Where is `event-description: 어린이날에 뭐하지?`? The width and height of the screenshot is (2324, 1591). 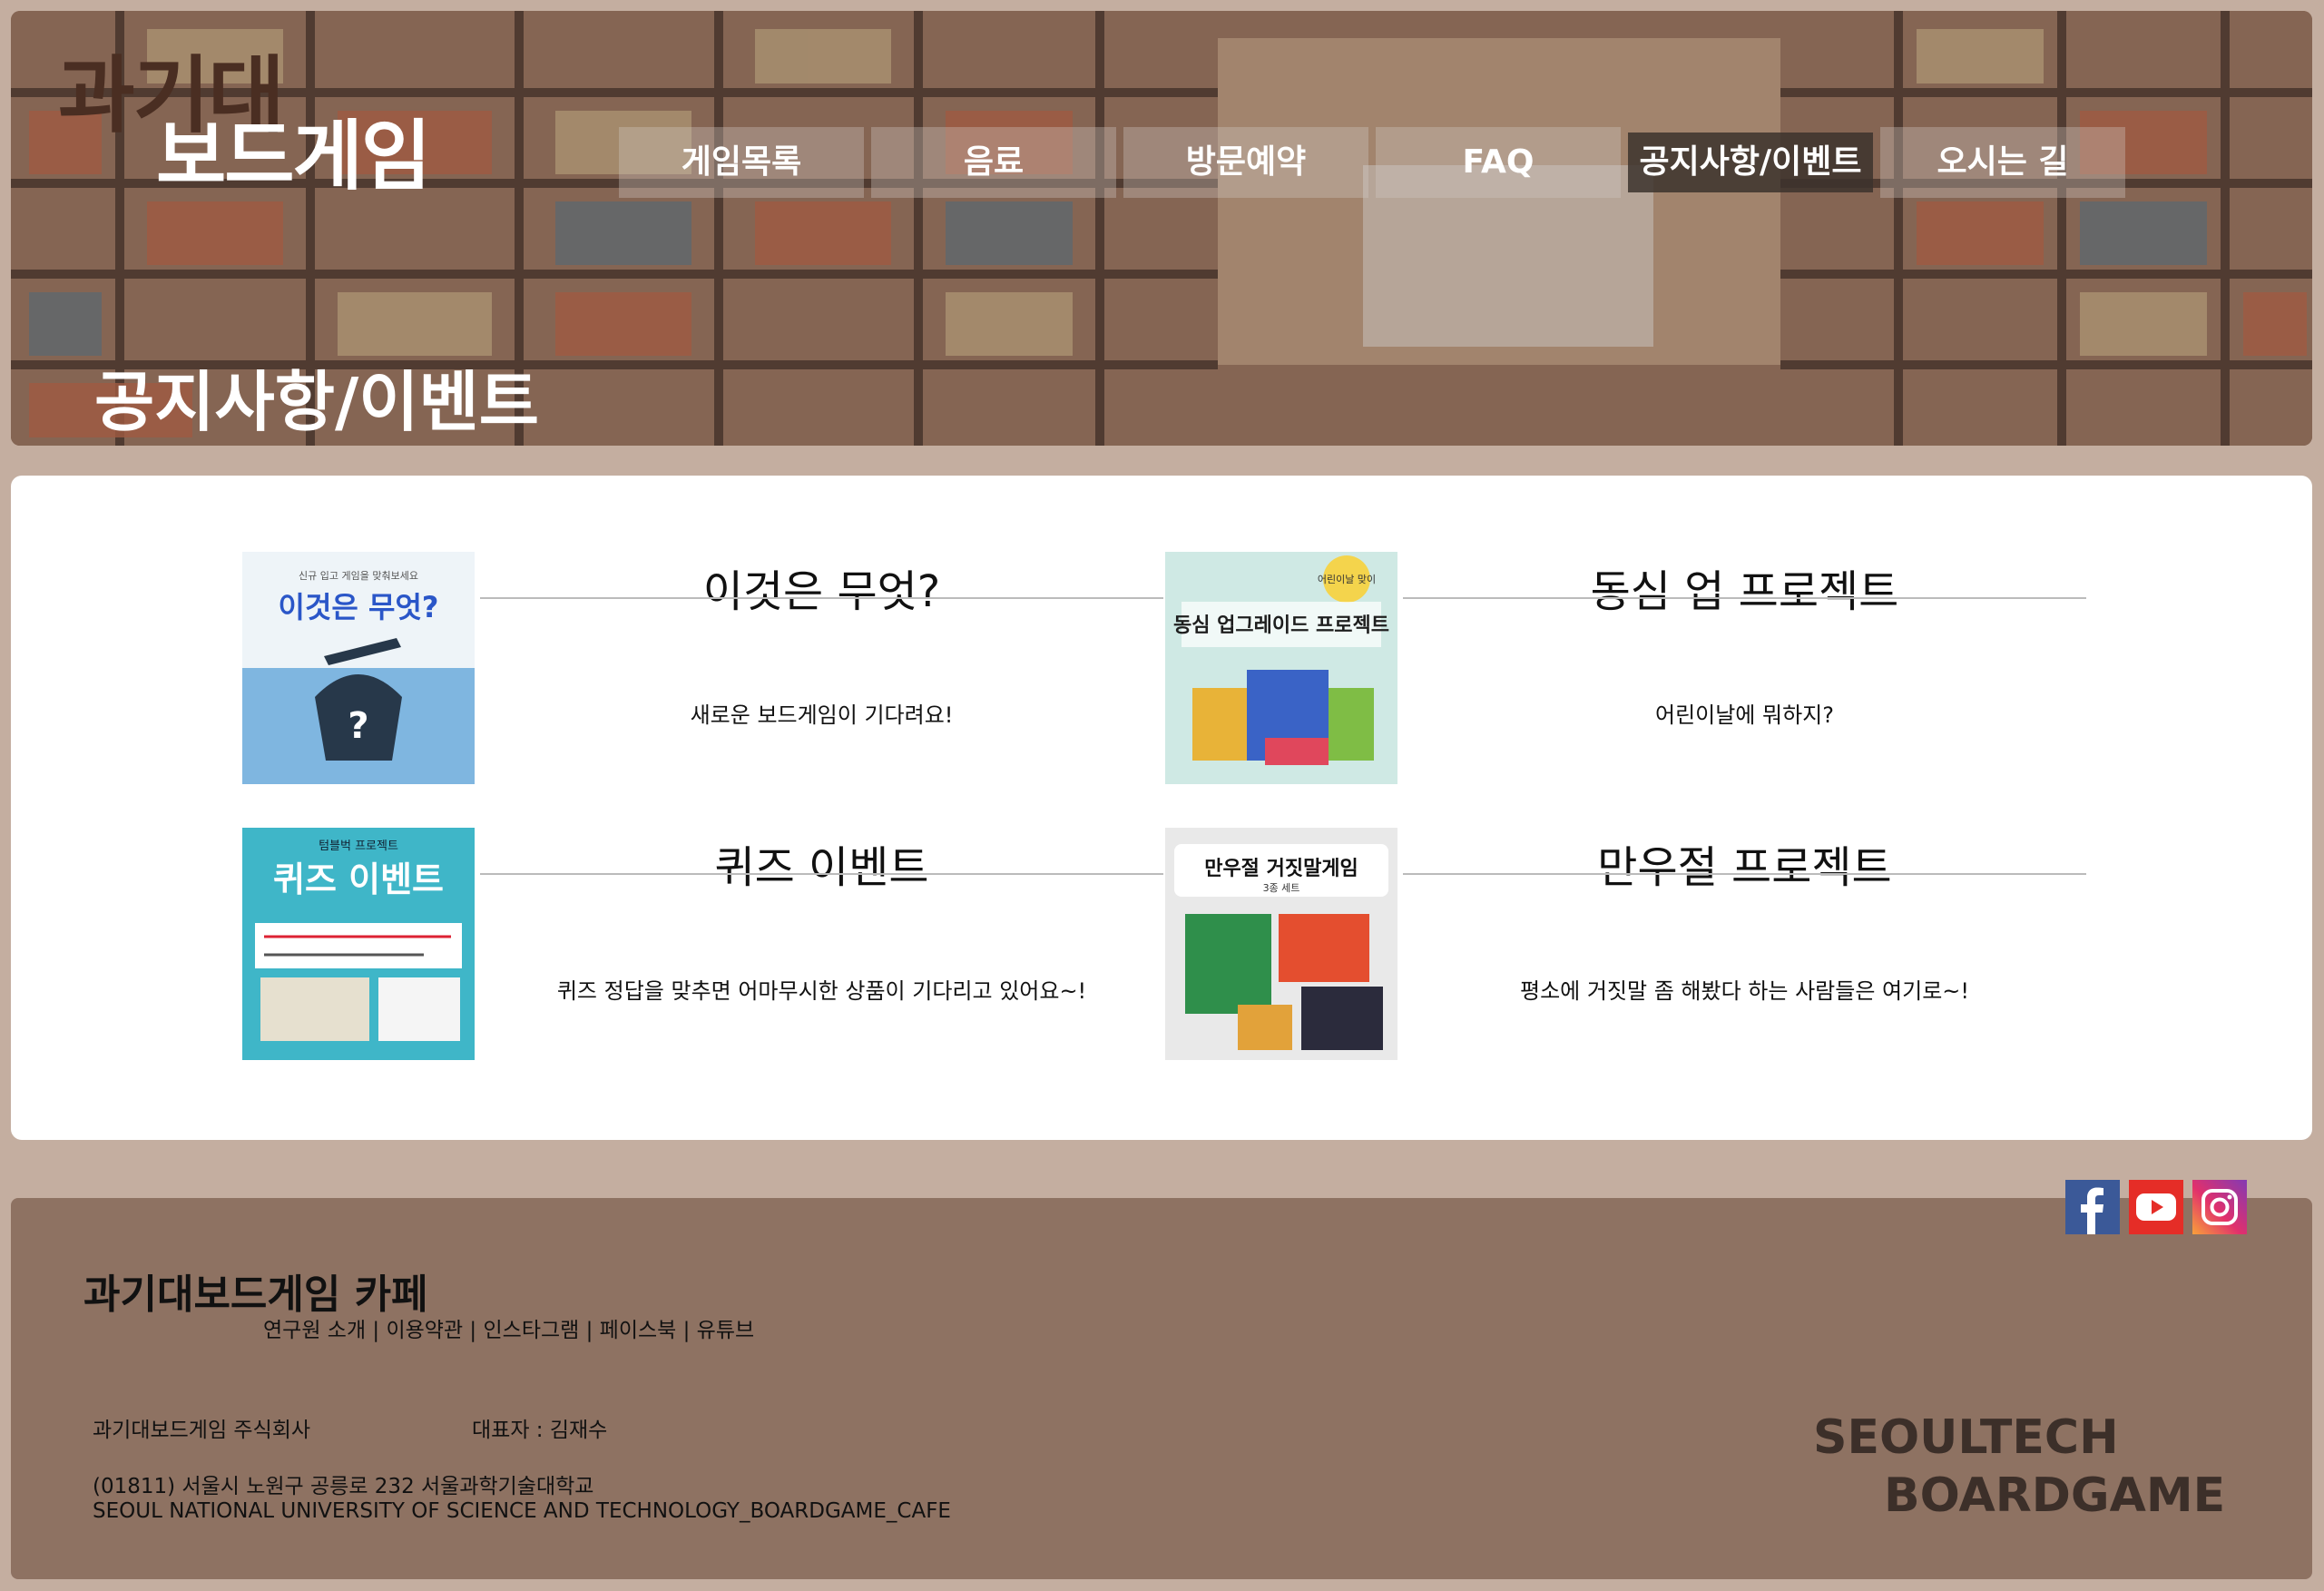 event-description: 어린이날에 뭐하지? is located at coordinates (1744, 715).